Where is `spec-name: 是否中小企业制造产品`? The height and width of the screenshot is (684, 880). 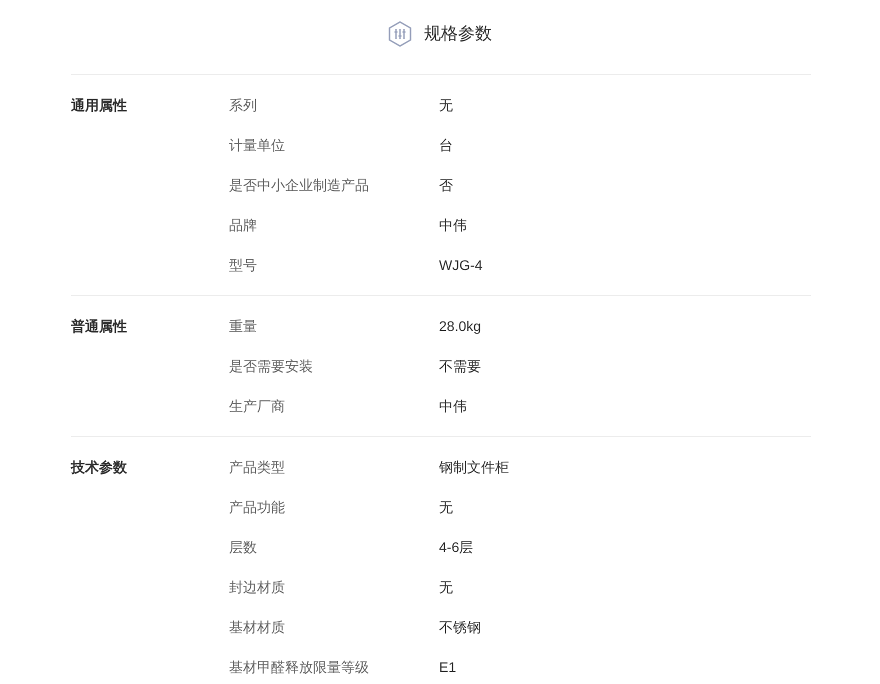 spec-name: 是否中小企业制造产品 is located at coordinates (299, 185).